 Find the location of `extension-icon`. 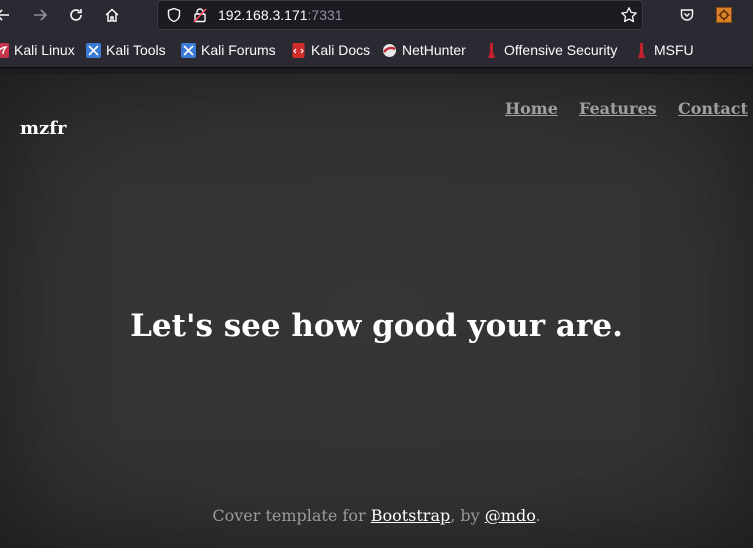

extension-icon is located at coordinates (724, 15).